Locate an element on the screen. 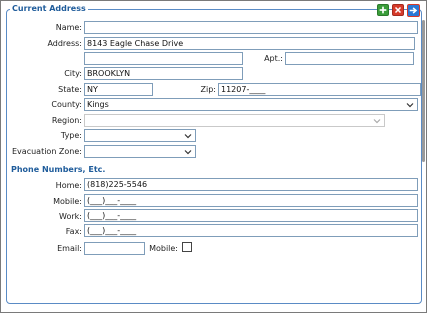  zip-label: Zip: is located at coordinates (208, 89).